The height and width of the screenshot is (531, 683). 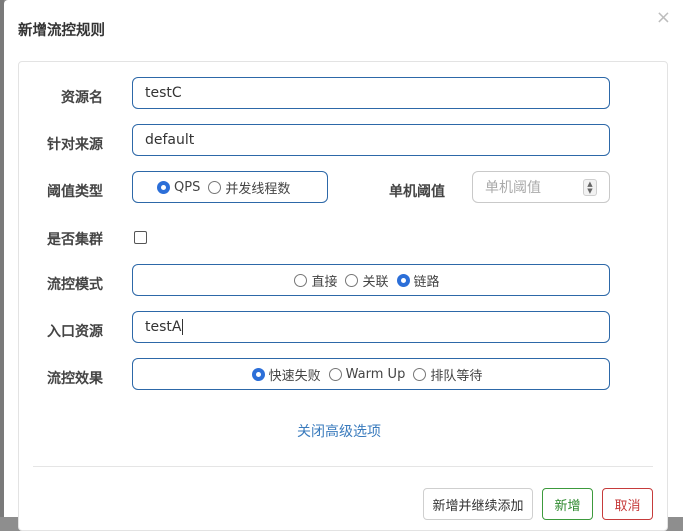 What do you see at coordinates (339, 431) in the screenshot?
I see `toggle-advanced-link: 关闭高级选项` at bounding box center [339, 431].